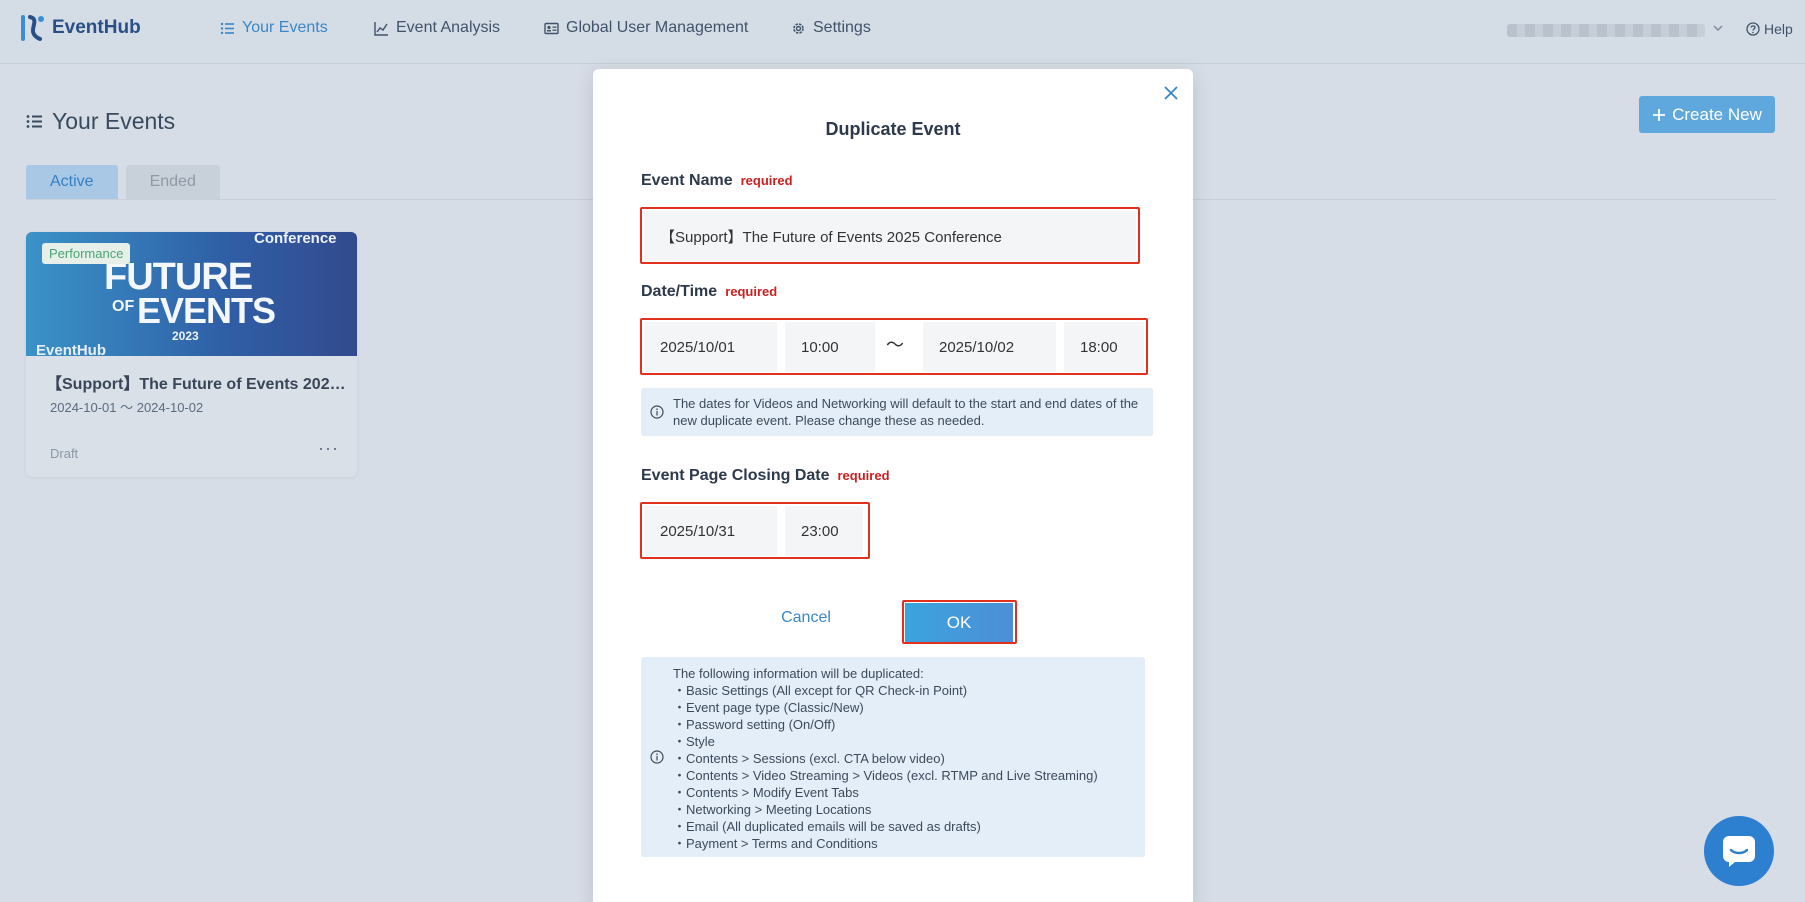  Describe the element at coordinates (768, 707) in the screenshot. I see `list-item: ・Event page type (Classic/New)` at that location.